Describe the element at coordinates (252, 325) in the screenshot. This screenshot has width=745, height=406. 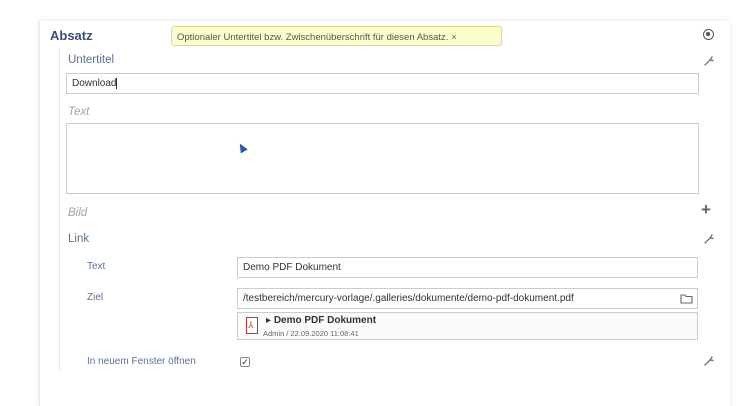
I see `pdf-file-icon` at that location.